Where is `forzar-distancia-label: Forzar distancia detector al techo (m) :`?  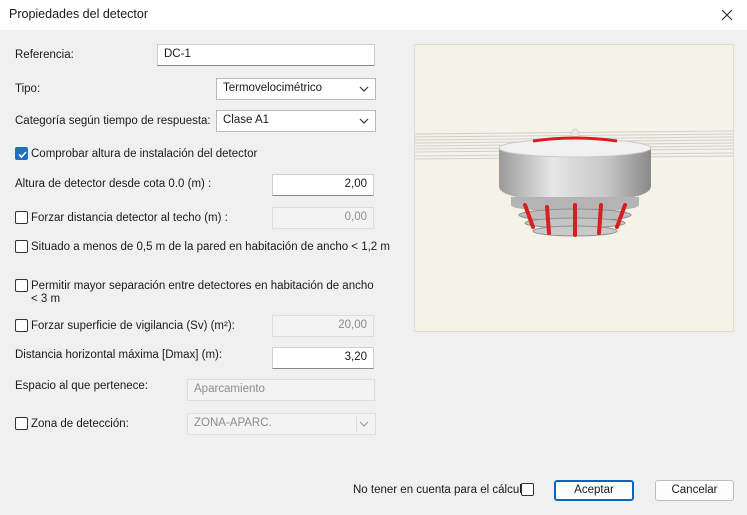
forzar-distancia-label: Forzar distancia detector al techo (m) : is located at coordinates (129, 218).